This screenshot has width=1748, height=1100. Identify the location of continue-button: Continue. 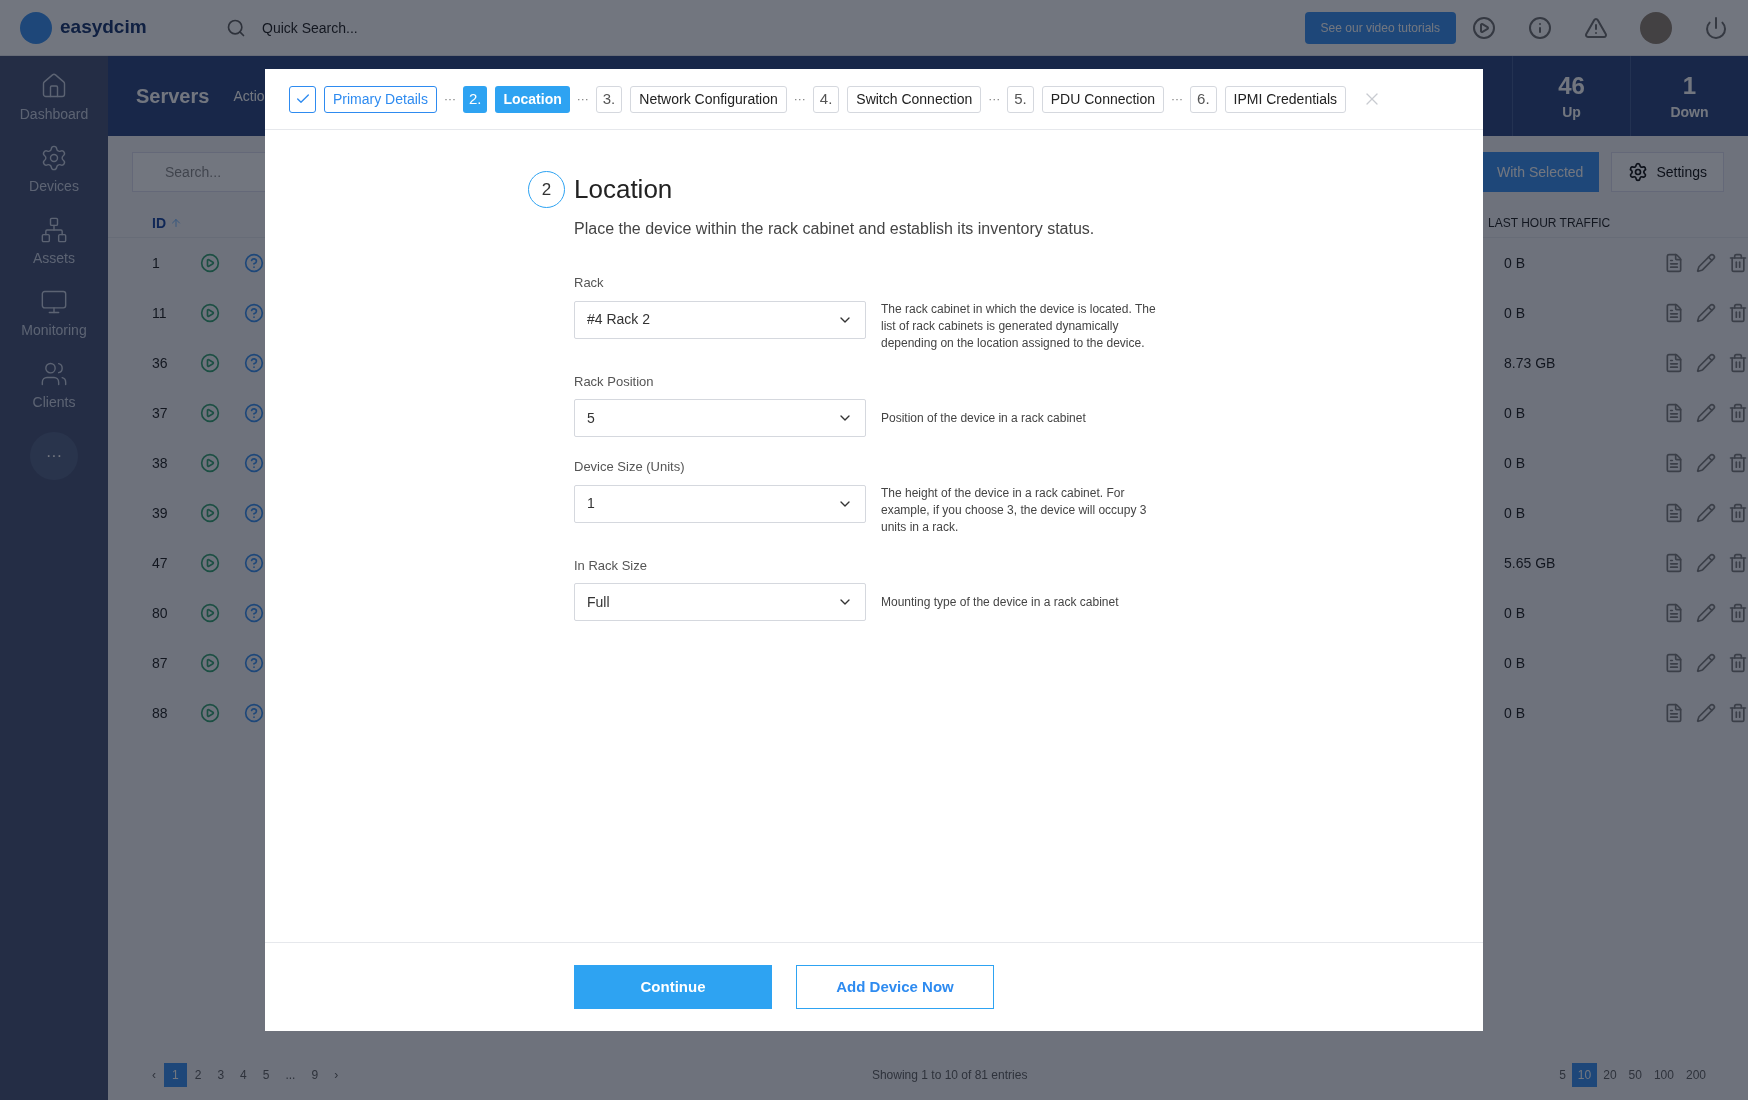
(673, 987).